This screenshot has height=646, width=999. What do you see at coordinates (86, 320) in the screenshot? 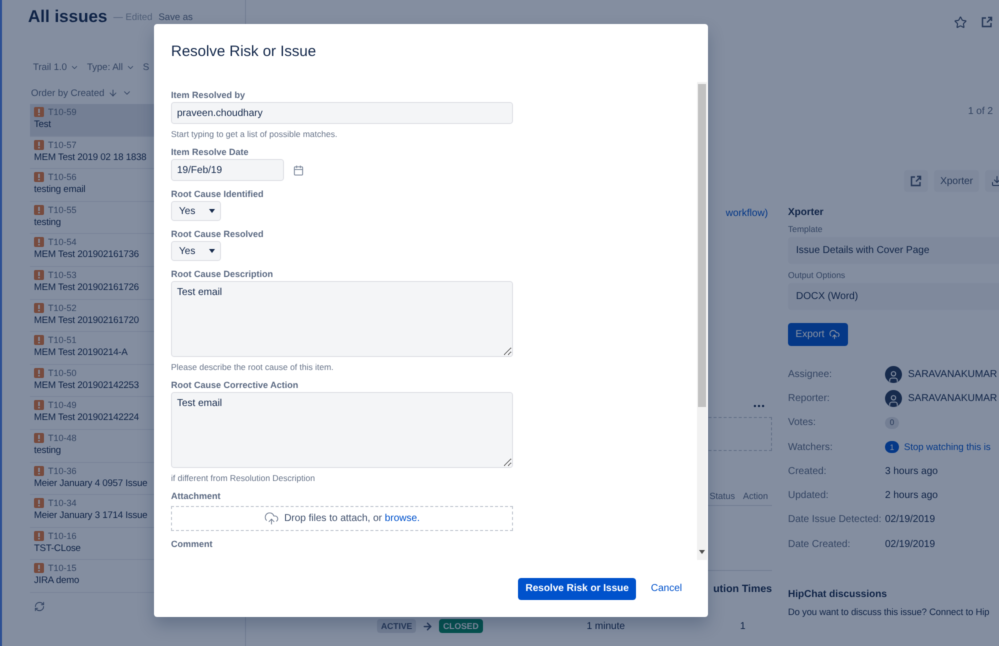
I see `issue-summary: MEM Test 201902161720` at bounding box center [86, 320].